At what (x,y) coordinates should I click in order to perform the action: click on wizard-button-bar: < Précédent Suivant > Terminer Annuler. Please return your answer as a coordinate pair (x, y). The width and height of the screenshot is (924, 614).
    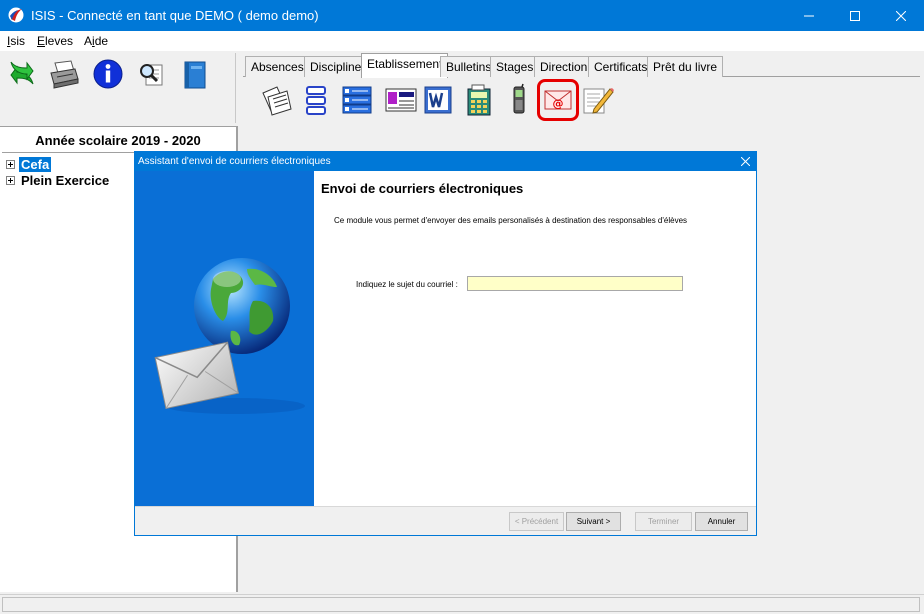
    Looking at the image, I should click on (445, 520).